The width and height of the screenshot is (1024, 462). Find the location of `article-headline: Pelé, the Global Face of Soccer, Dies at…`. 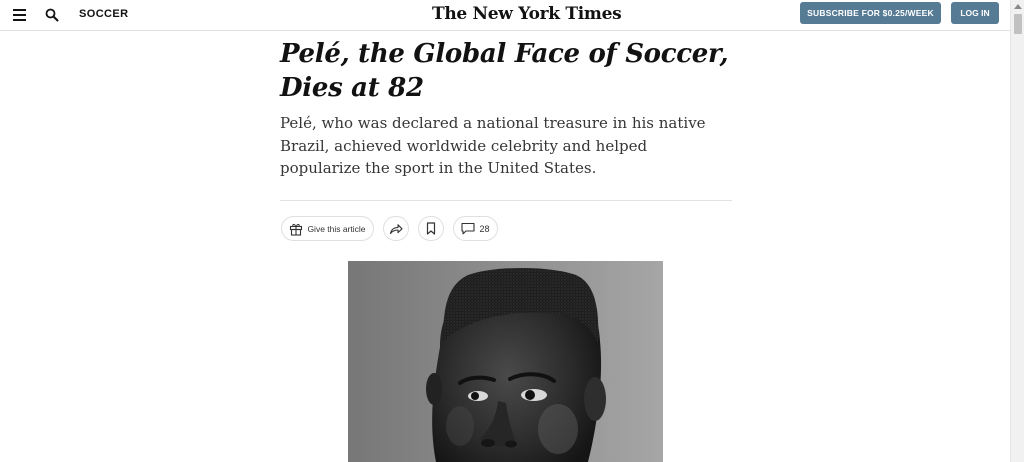

article-headline: Pelé, the Global Face of Soccer, Dies at… is located at coordinates (504, 71).